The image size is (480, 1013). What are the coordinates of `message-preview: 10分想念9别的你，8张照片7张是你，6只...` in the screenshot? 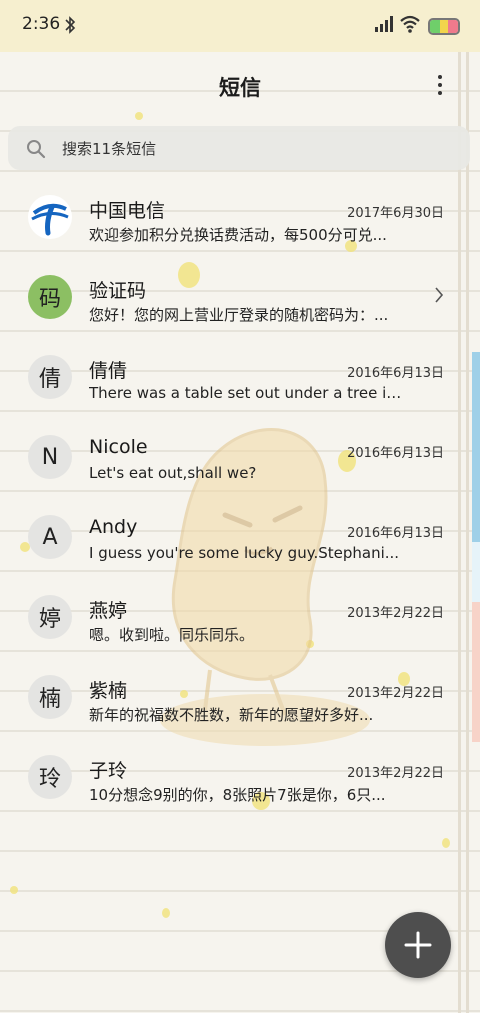 It's located at (237, 795).